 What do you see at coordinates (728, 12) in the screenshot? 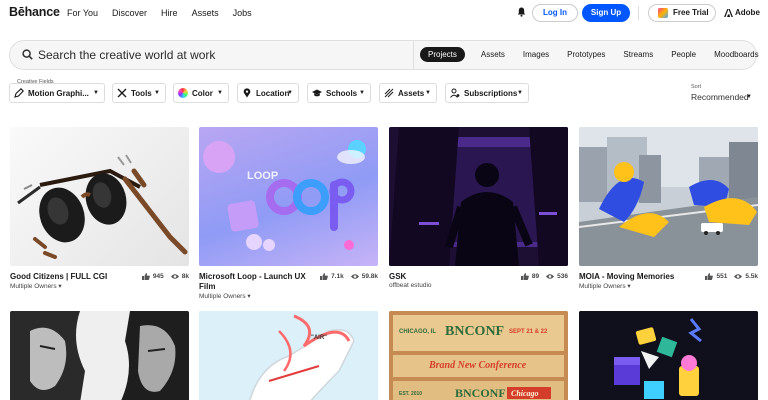
I see `adobe-icon` at bounding box center [728, 12].